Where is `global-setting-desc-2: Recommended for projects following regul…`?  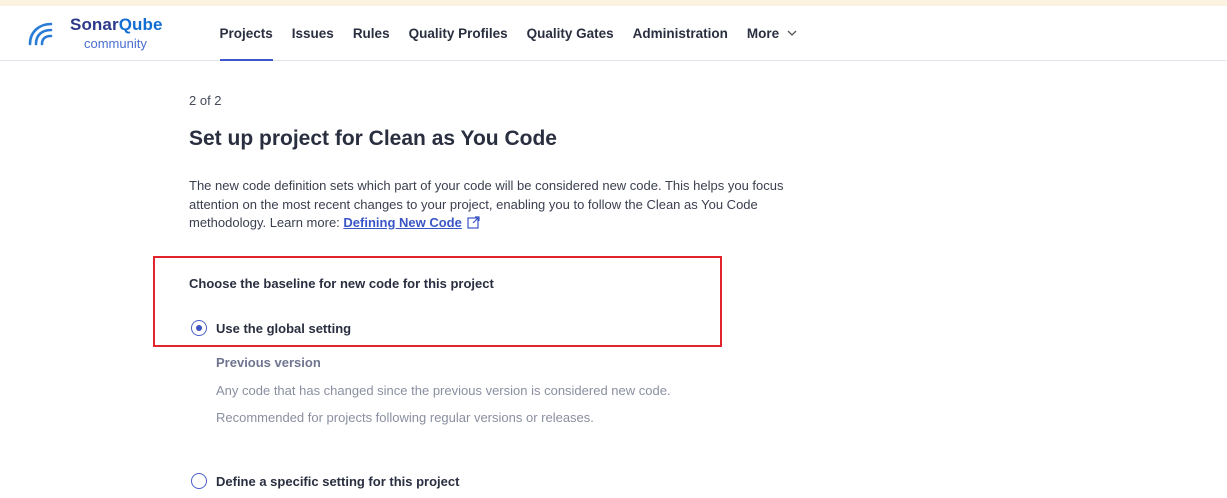
global-setting-desc-2: Recommended for projects following regul… is located at coordinates (405, 417).